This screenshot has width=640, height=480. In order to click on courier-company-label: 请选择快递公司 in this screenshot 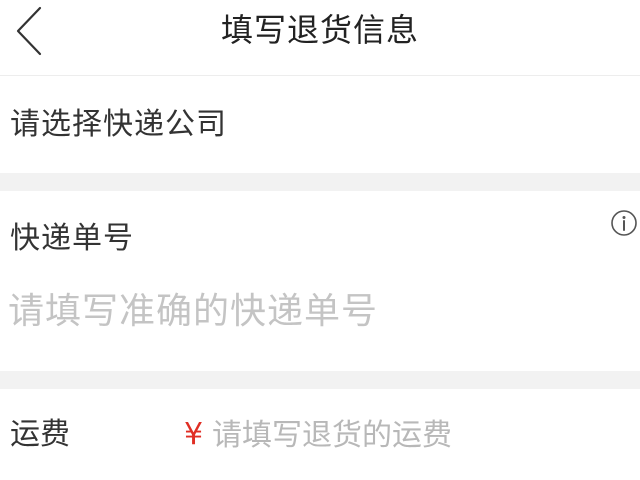, I will do `click(118, 124)`.